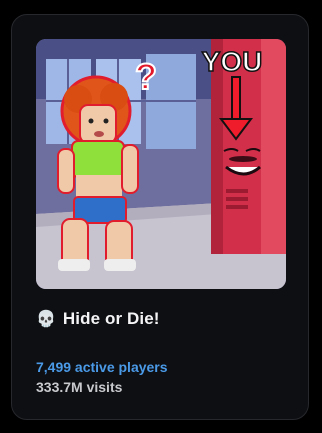  Describe the element at coordinates (111, 319) in the screenshot. I see `game-title: Hide or Die!` at that location.